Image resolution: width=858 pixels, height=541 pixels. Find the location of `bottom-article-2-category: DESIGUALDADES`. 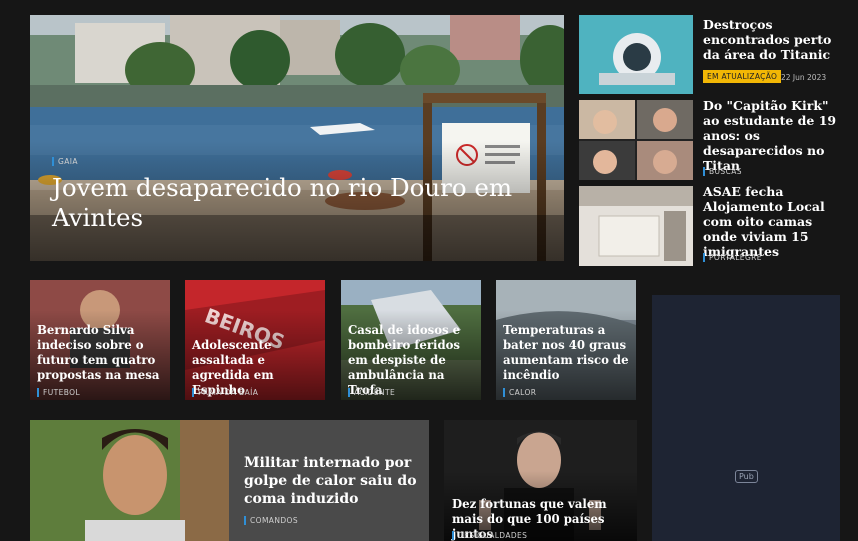

bottom-article-2-category: DESIGUALDADES is located at coordinates (489, 535).